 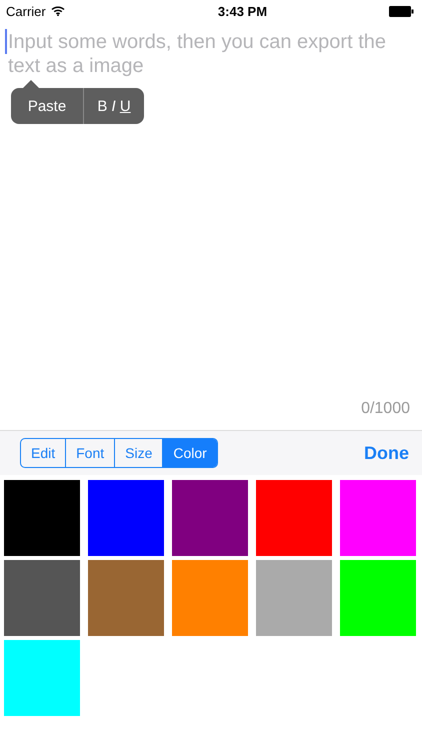 What do you see at coordinates (401, 11) in the screenshot?
I see `battery-icon` at bounding box center [401, 11].